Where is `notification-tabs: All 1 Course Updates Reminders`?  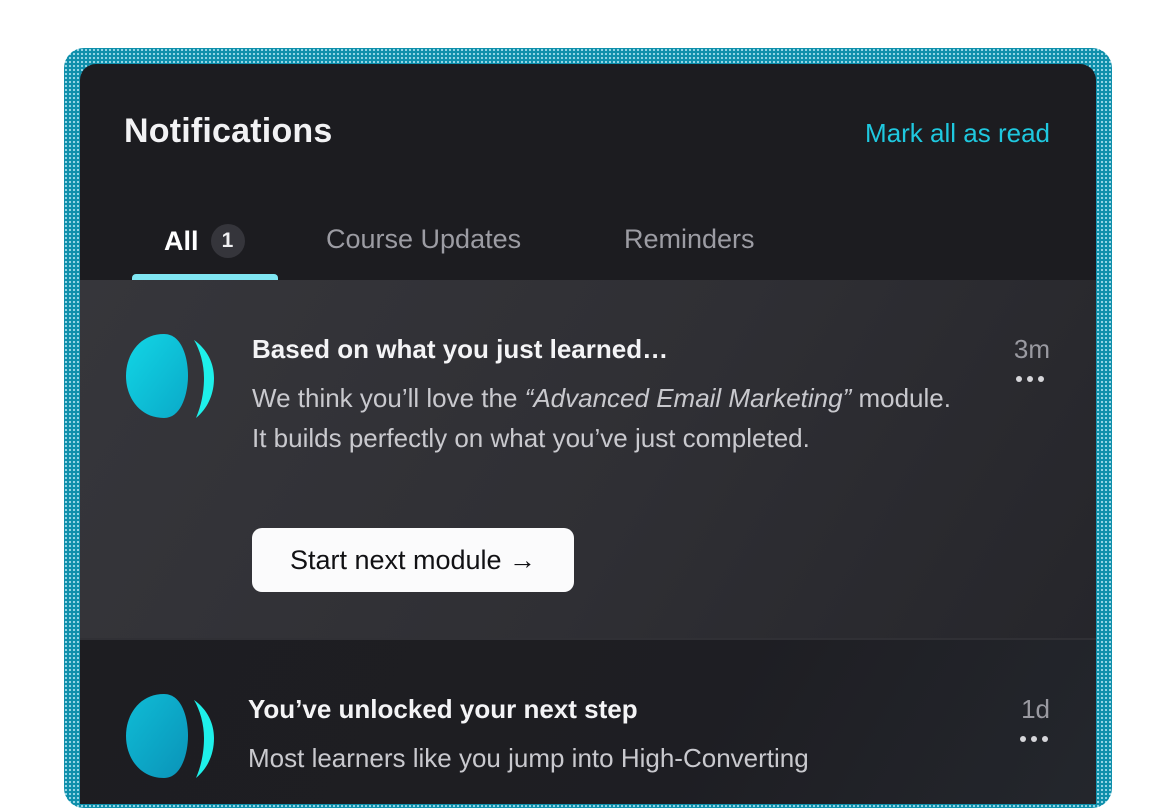
notification-tabs: All 1 Course Updates Reminders is located at coordinates (614, 247).